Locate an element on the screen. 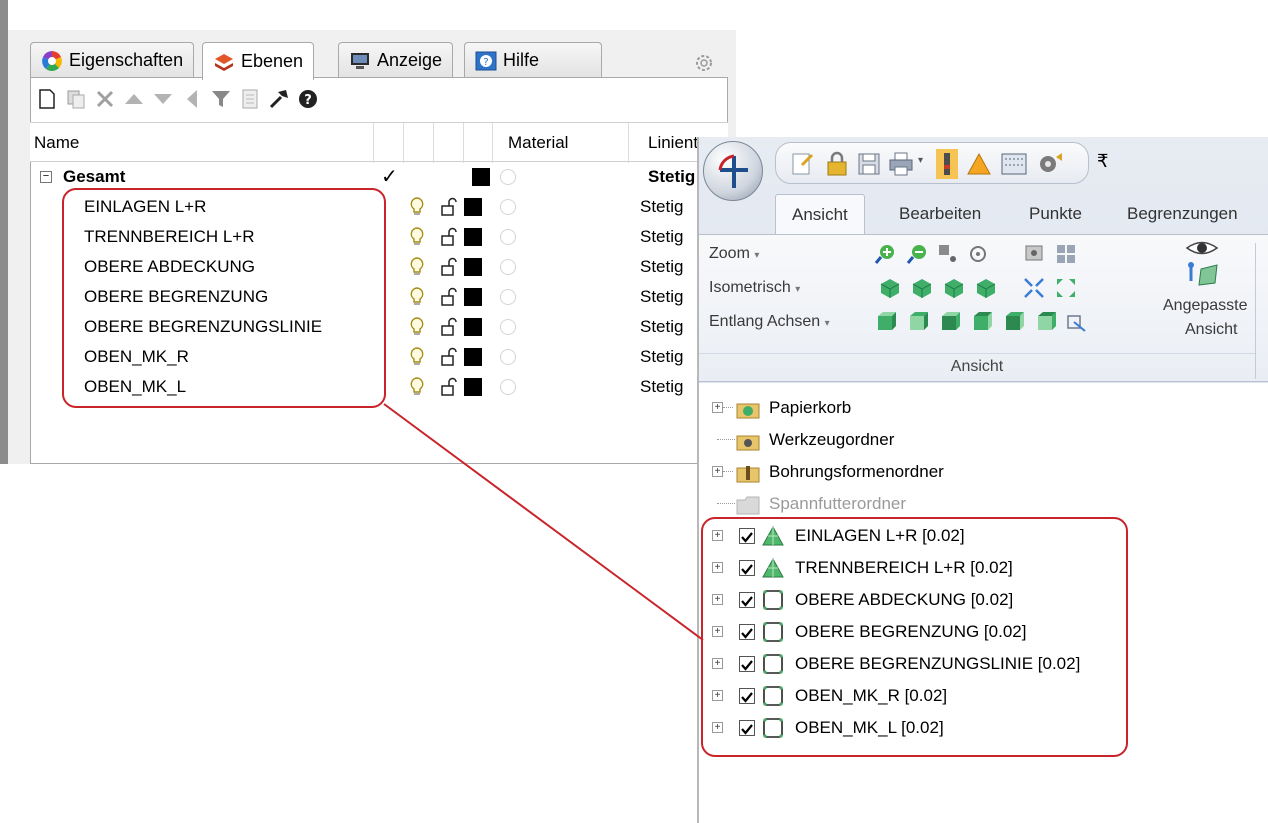 The image size is (1268, 823). tab-label: Ebenen is located at coordinates (272, 61).